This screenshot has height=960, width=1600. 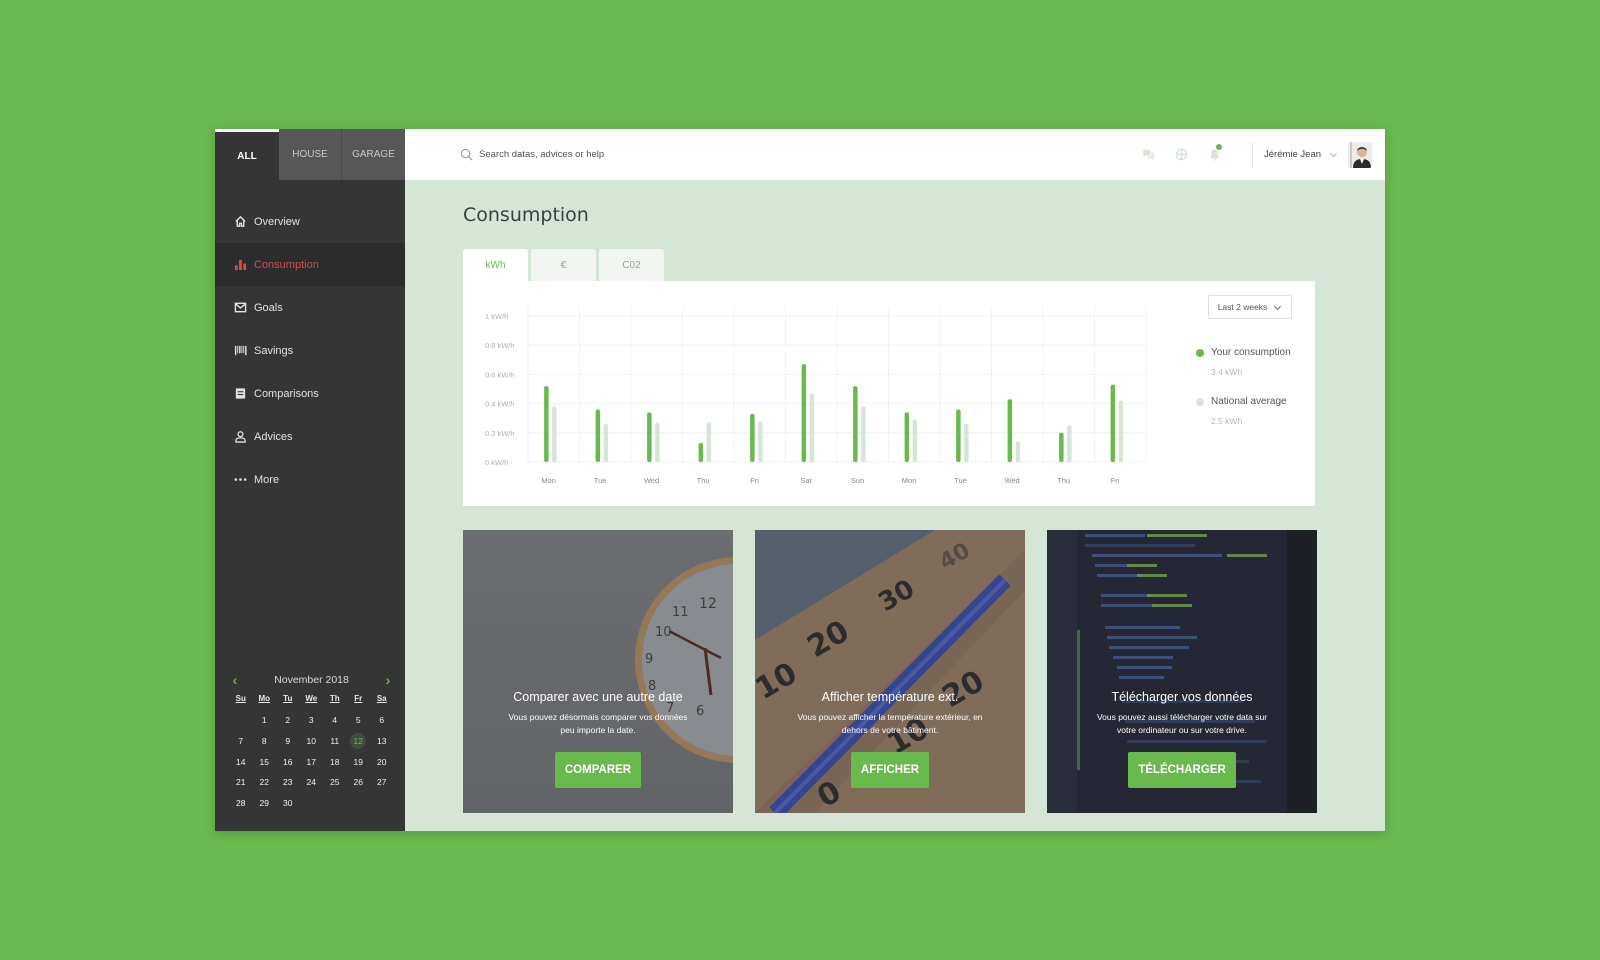 What do you see at coordinates (335, 741) in the screenshot?
I see `calendar-day: 11` at bounding box center [335, 741].